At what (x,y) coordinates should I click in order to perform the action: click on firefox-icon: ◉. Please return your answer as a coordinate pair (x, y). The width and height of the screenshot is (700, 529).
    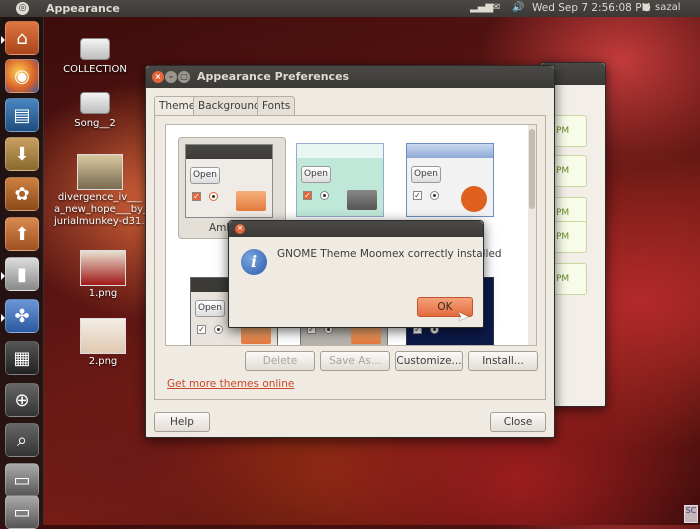
    Looking at the image, I should click on (22, 76).